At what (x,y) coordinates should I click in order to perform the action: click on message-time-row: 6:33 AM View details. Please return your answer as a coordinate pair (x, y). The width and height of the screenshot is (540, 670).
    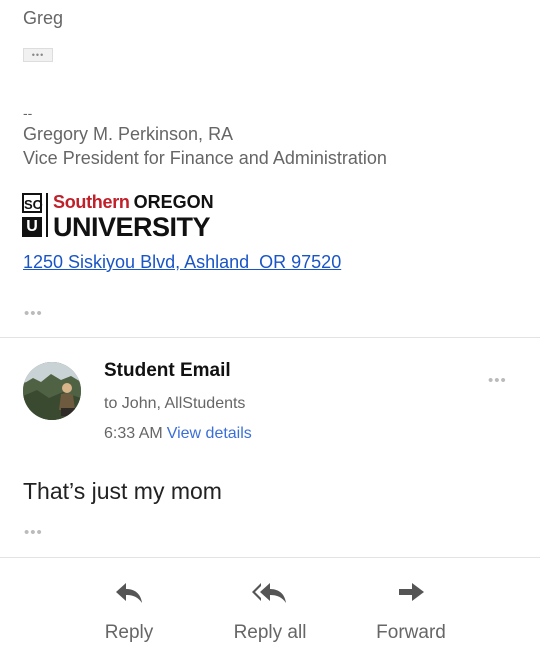
    Looking at the image, I should click on (178, 434).